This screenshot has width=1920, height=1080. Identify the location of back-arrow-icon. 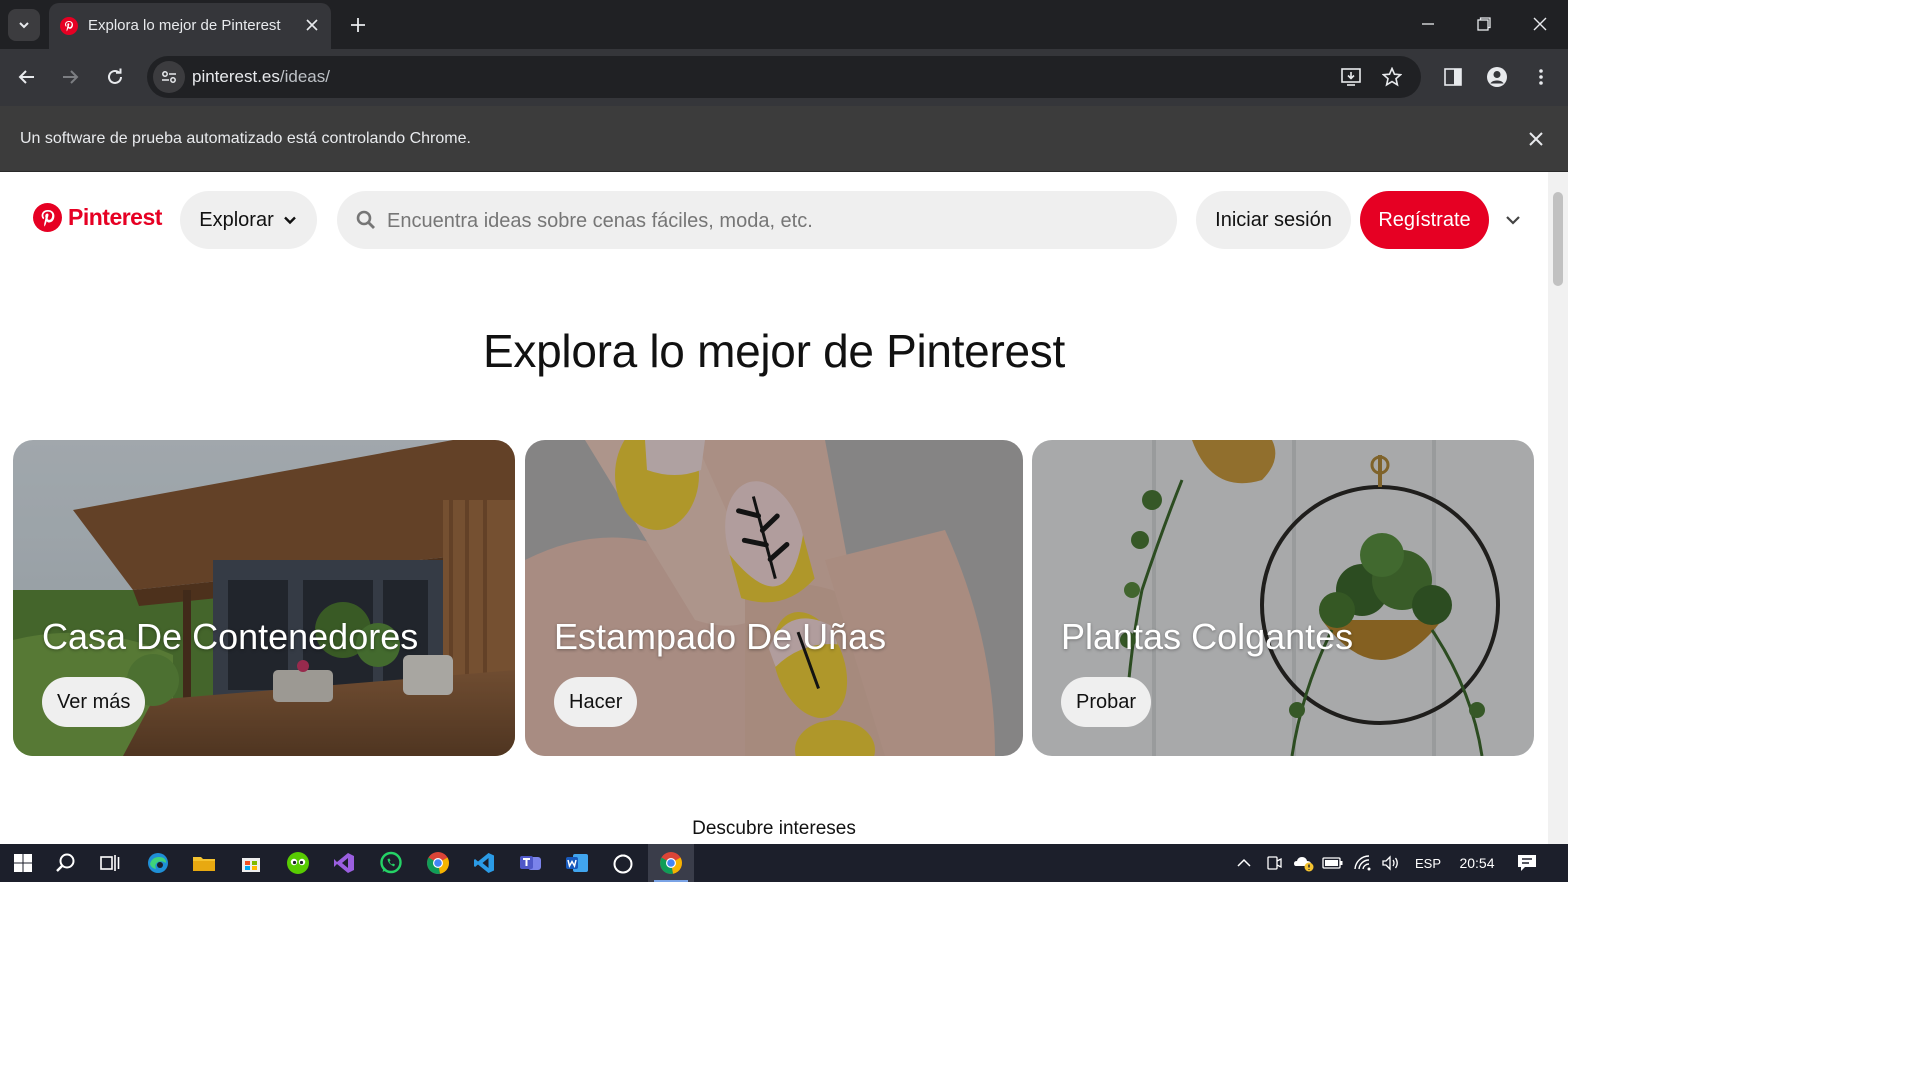
(27, 77).